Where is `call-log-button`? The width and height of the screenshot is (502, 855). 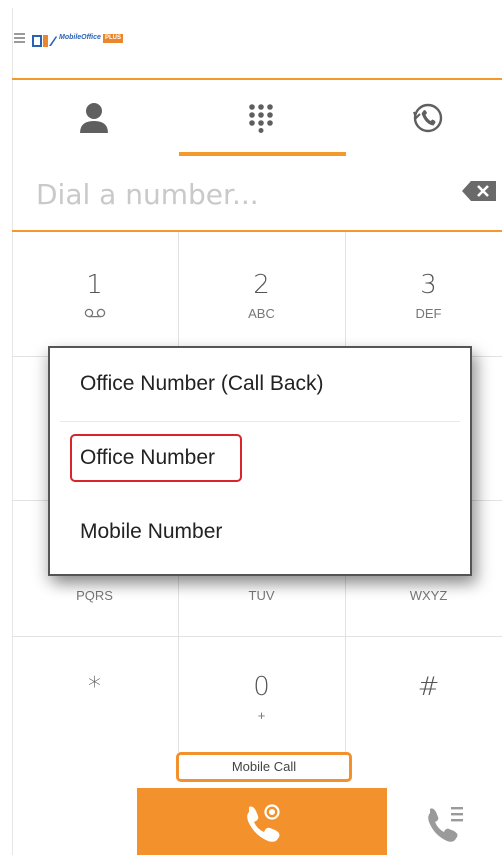
call-log-button is located at coordinates (445, 823).